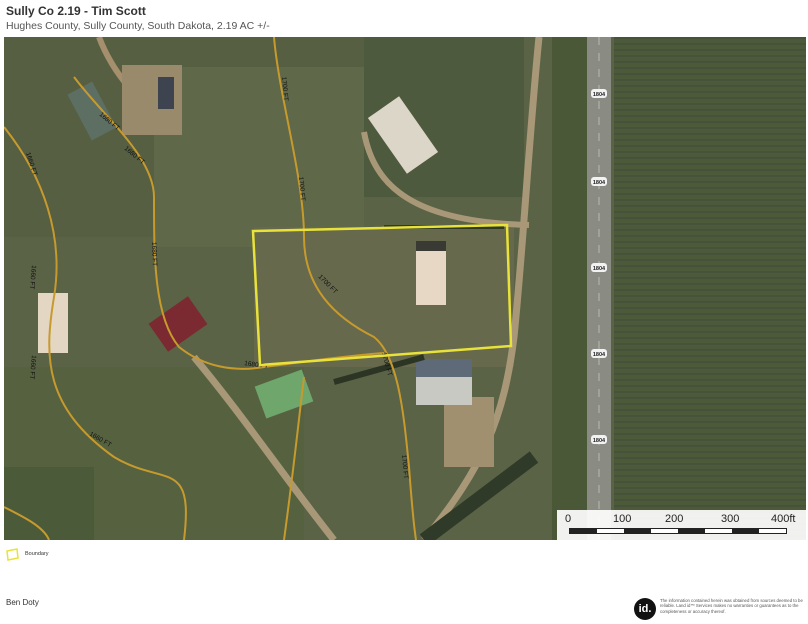 The image size is (808, 624). Describe the element at coordinates (76, 11) in the screenshot. I see `map-title: Sully Co 2.19 - Tim Scott` at that location.